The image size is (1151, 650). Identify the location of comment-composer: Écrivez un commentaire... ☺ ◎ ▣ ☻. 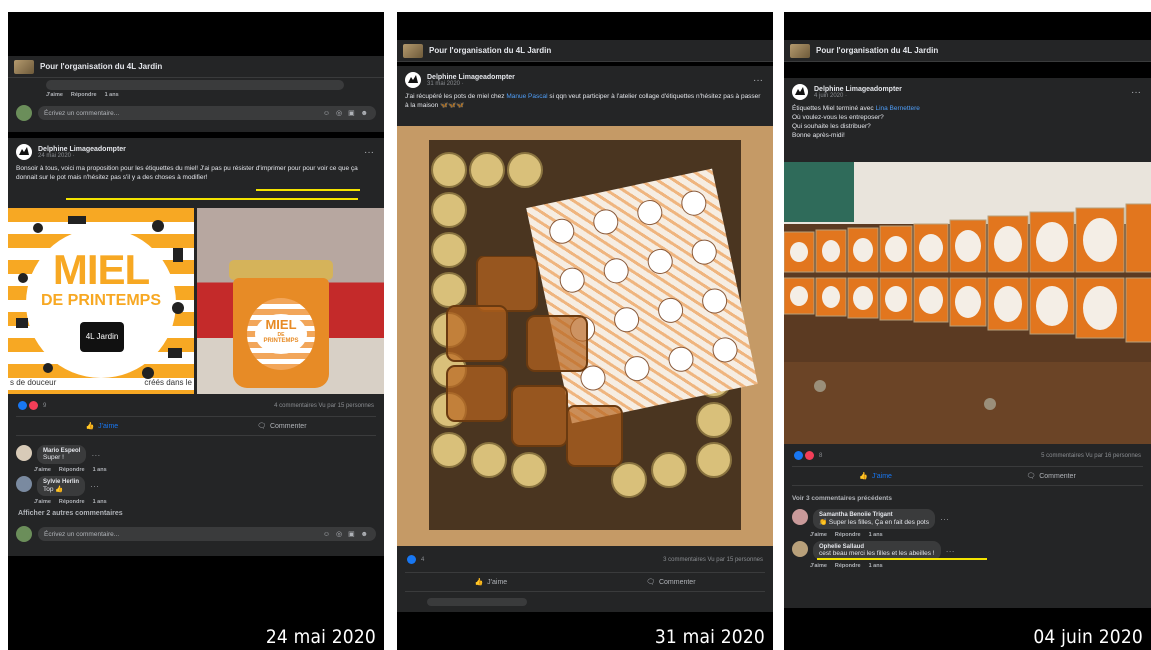
(196, 113).